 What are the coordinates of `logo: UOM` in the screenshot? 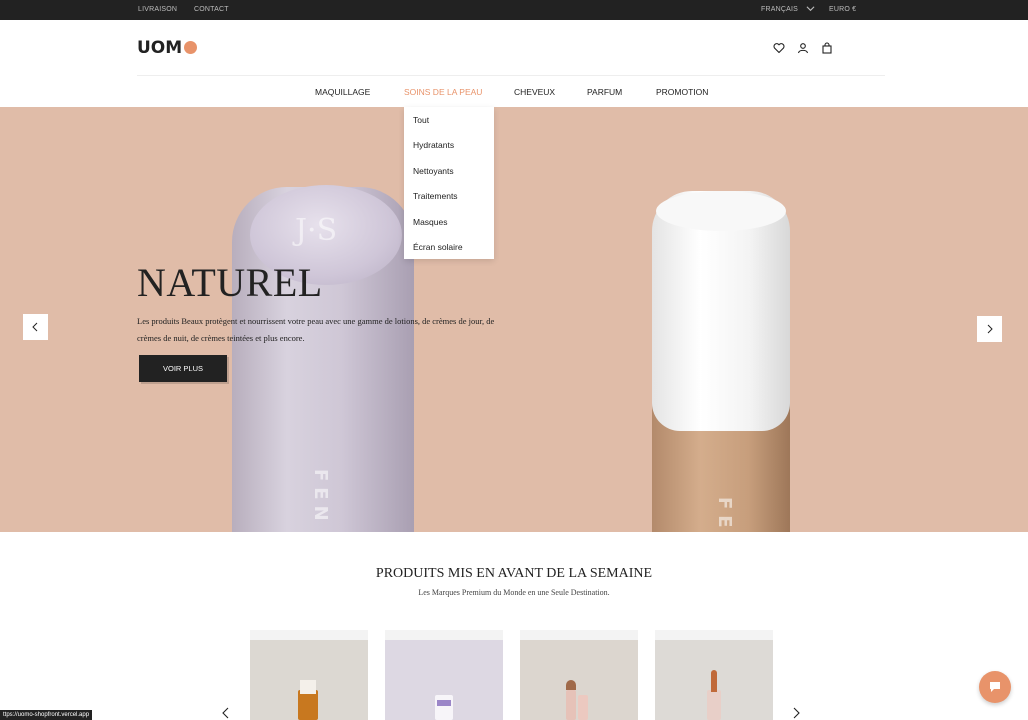 It's located at (167, 48).